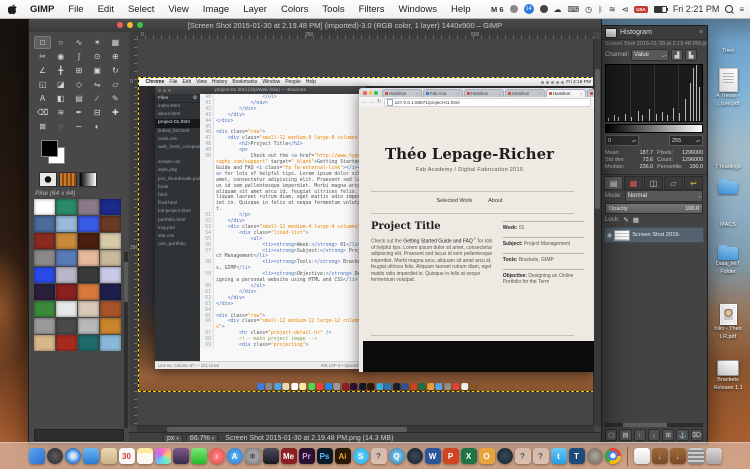  Describe the element at coordinates (522, 456) in the screenshot. I see `dock-missing-app-2: ?` at that location.